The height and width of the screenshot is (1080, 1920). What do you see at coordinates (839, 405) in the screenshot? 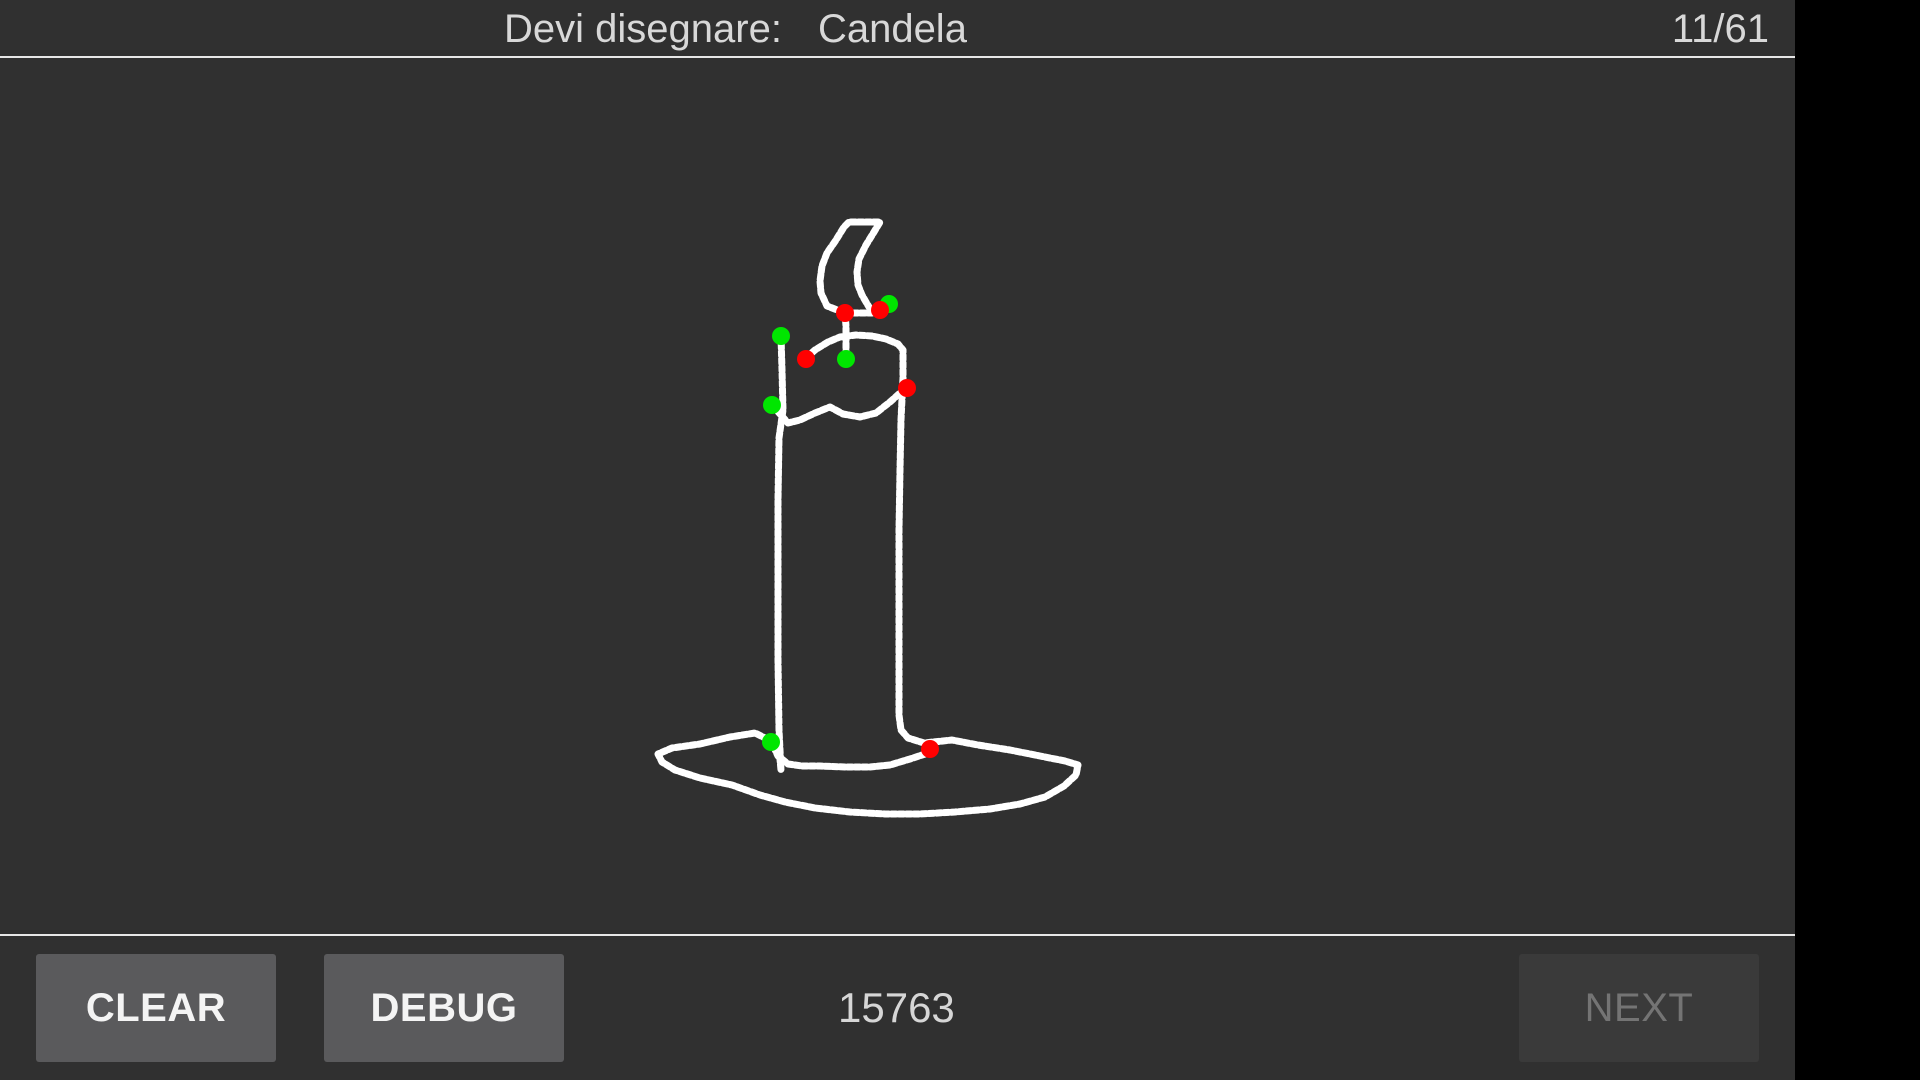
I see `stroke-drip` at bounding box center [839, 405].